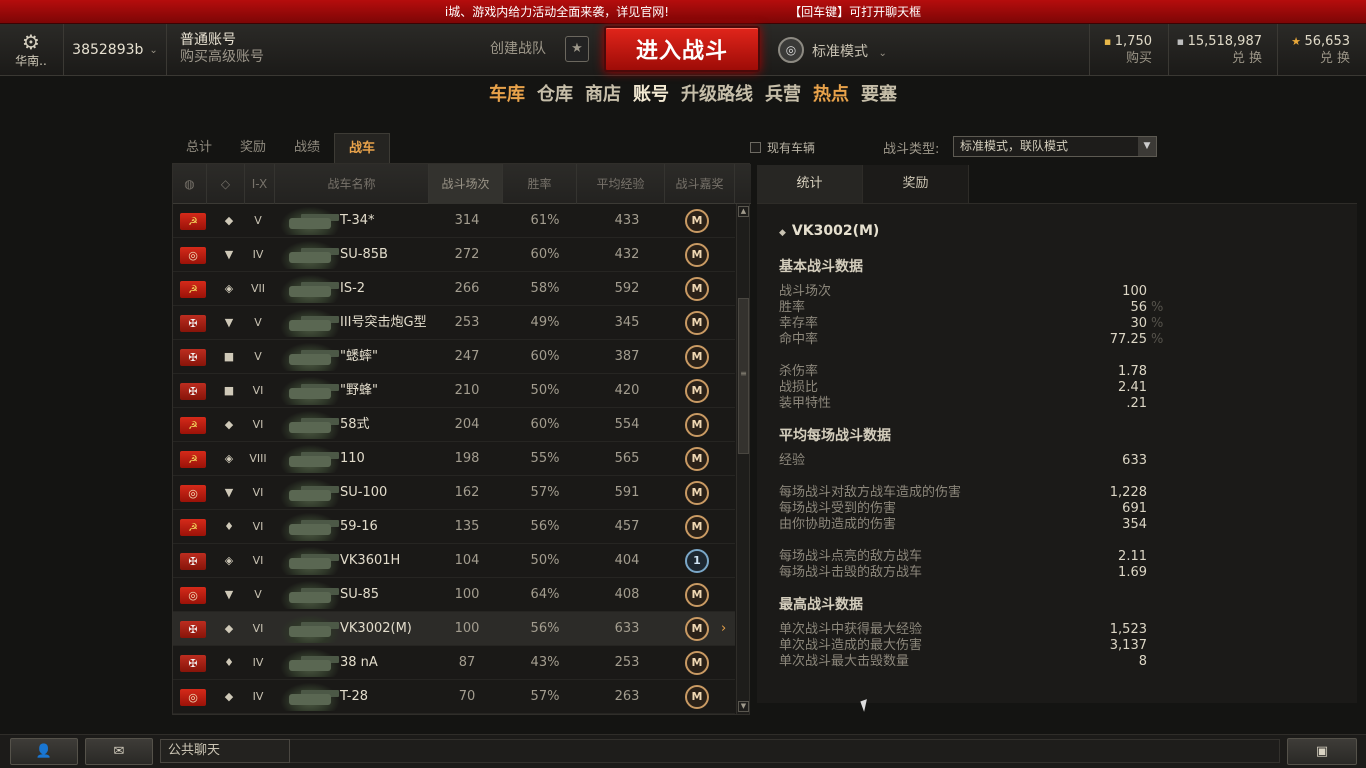 The image size is (1366, 768). I want to click on nation-flag-icon: ☭, so click(193, 425).